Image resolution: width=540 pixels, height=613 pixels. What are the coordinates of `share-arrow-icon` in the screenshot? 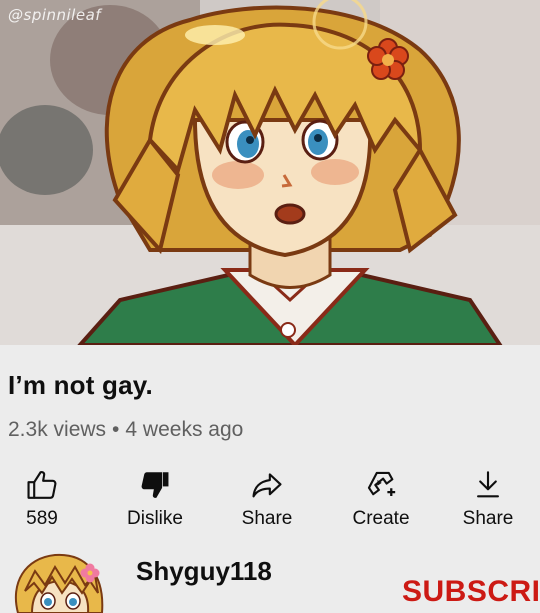 It's located at (267, 485).